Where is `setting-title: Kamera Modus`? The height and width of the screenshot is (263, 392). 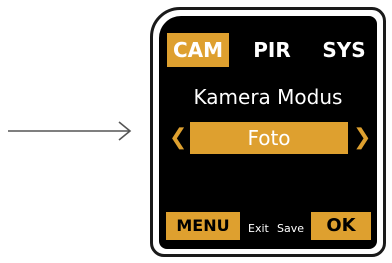
setting-title: Kamera Modus is located at coordinates (268, 97).